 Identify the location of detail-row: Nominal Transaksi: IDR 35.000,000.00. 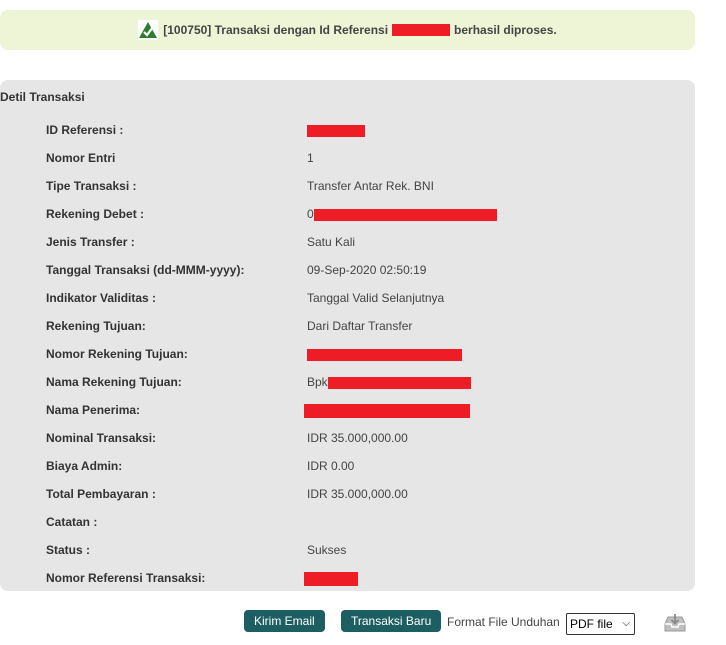
(356, 438).